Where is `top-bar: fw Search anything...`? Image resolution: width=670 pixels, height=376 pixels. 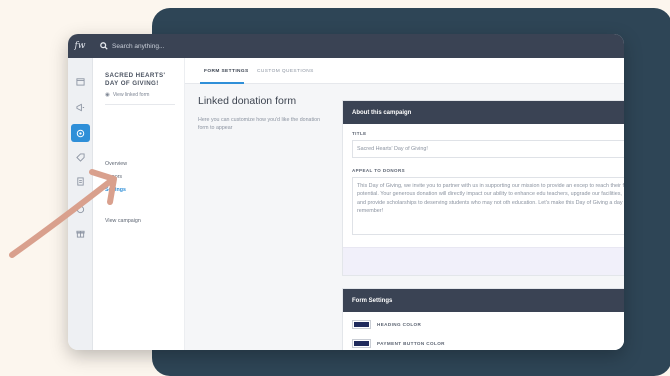 top-bar: fw Search anything... is located at coordinates (346, 46).